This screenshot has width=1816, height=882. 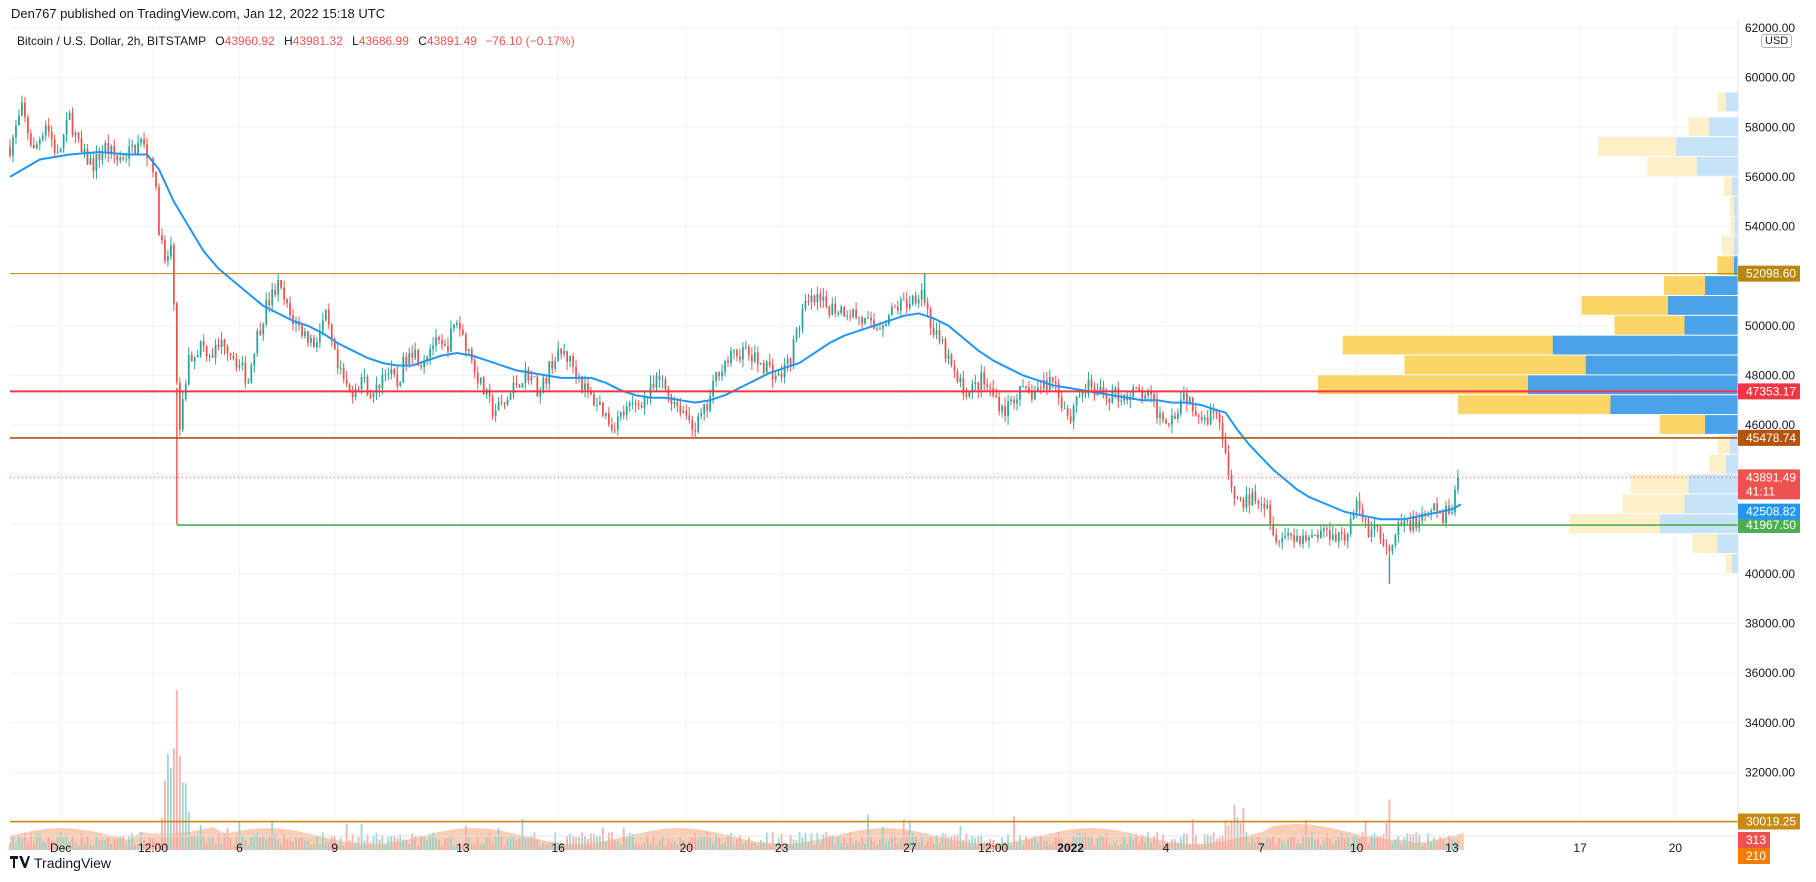 I want to click on brand-label: TradingView, so click(x=73, y=863).